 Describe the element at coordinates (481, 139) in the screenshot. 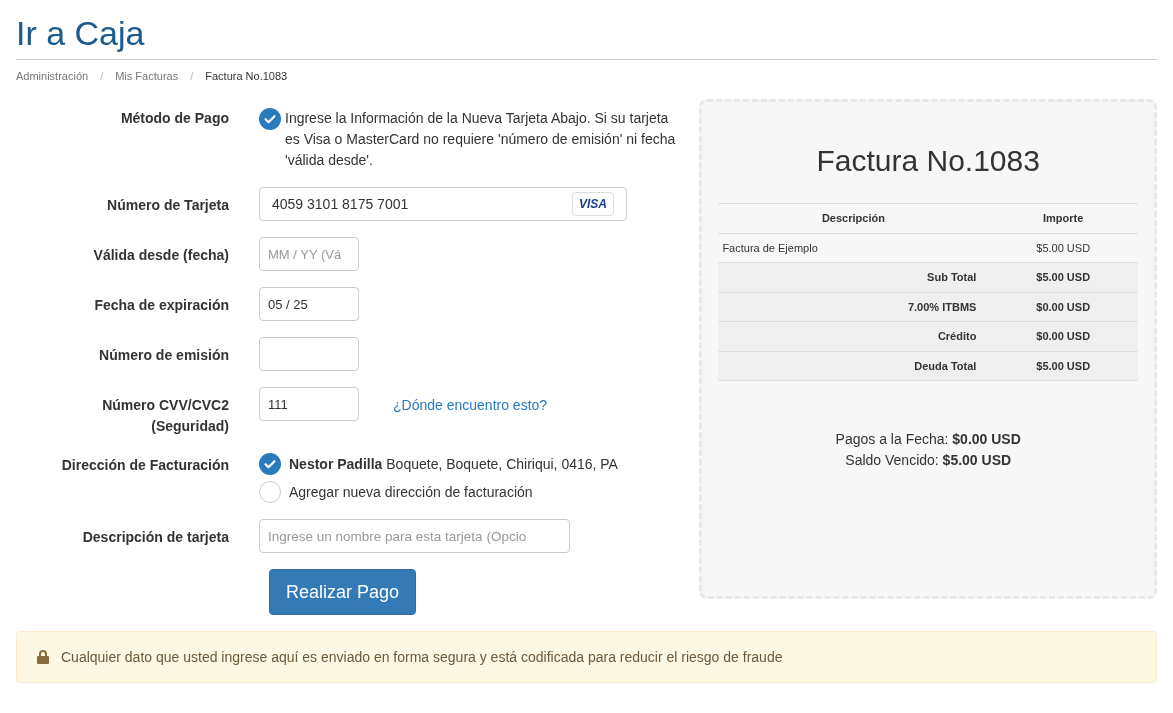

I see `payment-method-text: Ingrese la Información de la Nueva Tarjeta Abajo. Si su tarjeta es Visa o MasterCard no requiere 'número de emisión' ni fecha 'válida desde'.` at that location.